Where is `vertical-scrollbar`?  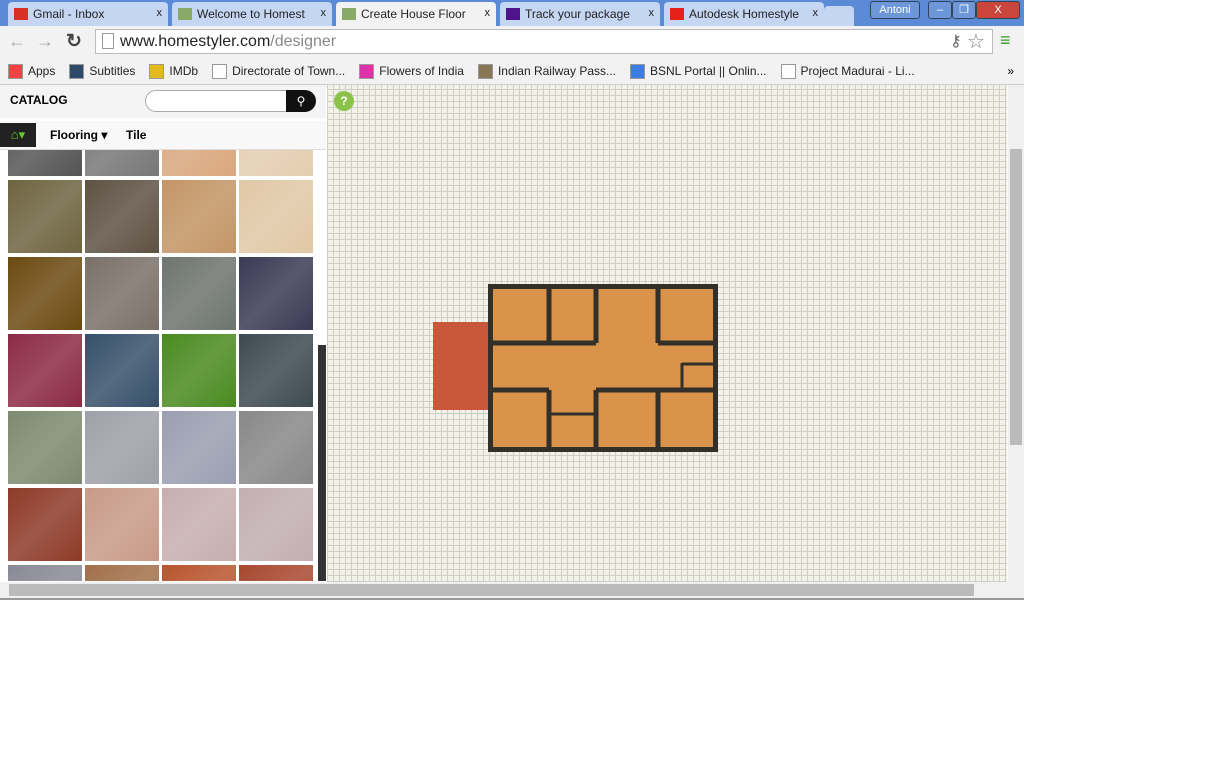
vertical-scrollbar is located at coordinates (1016, 333).